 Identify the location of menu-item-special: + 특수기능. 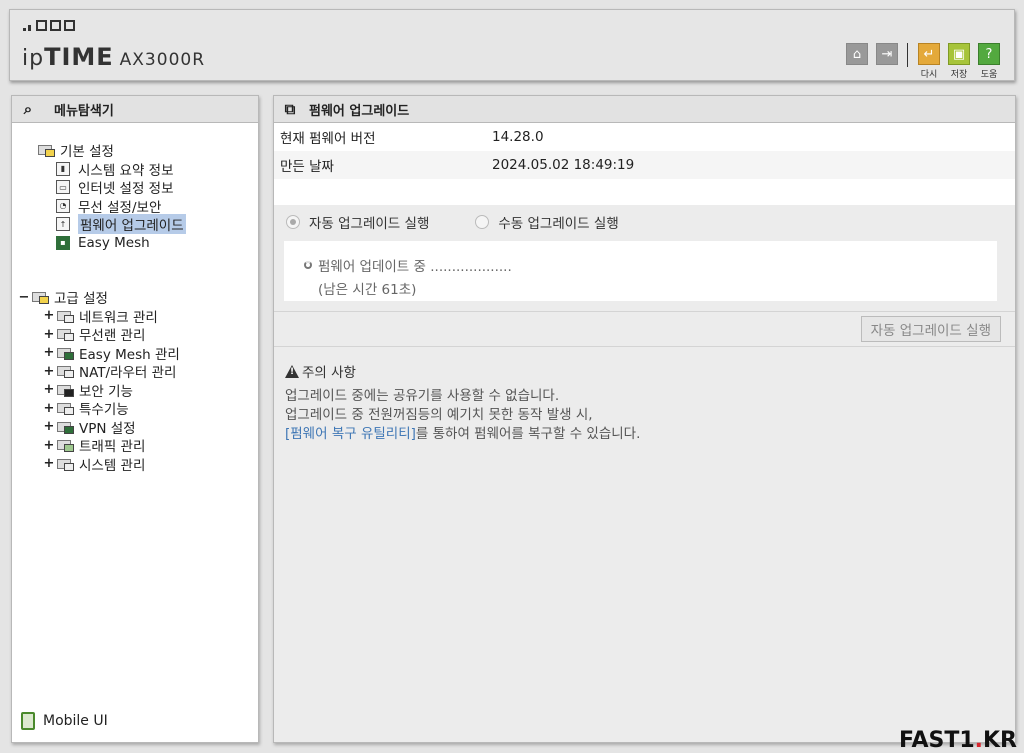
(138, 409).